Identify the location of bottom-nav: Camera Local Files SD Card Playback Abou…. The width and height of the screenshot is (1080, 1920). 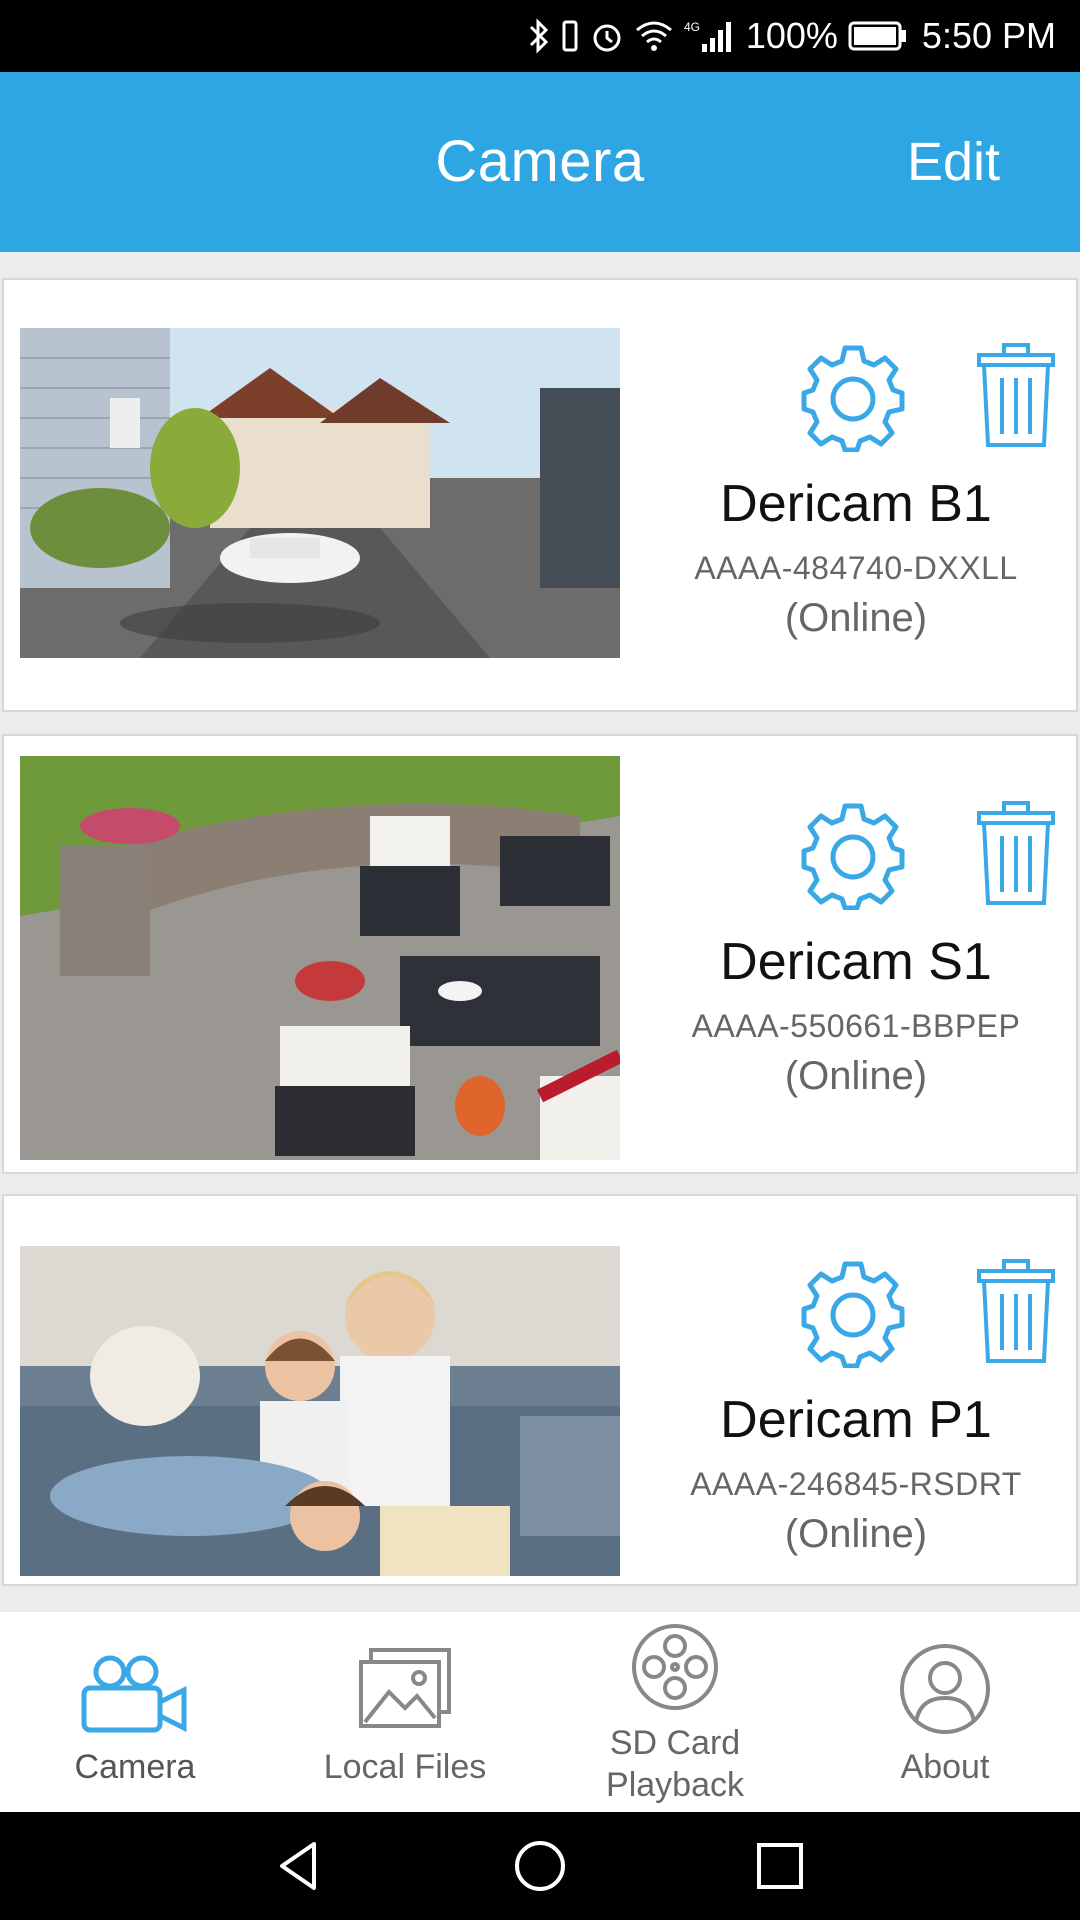
(540, 1712).